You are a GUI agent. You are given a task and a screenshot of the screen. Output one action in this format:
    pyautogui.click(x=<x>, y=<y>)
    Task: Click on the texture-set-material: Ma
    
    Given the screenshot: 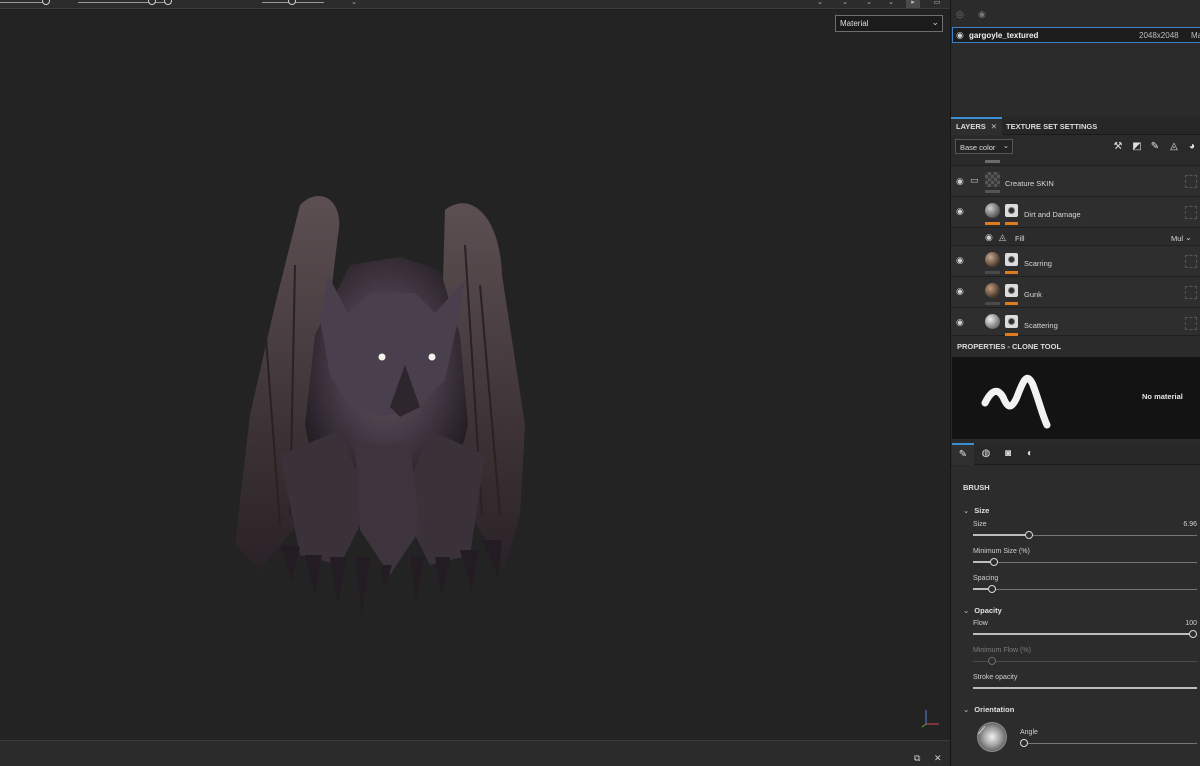 What is the action you would take?
    pyautogui.click(x=1195, y=35)
    